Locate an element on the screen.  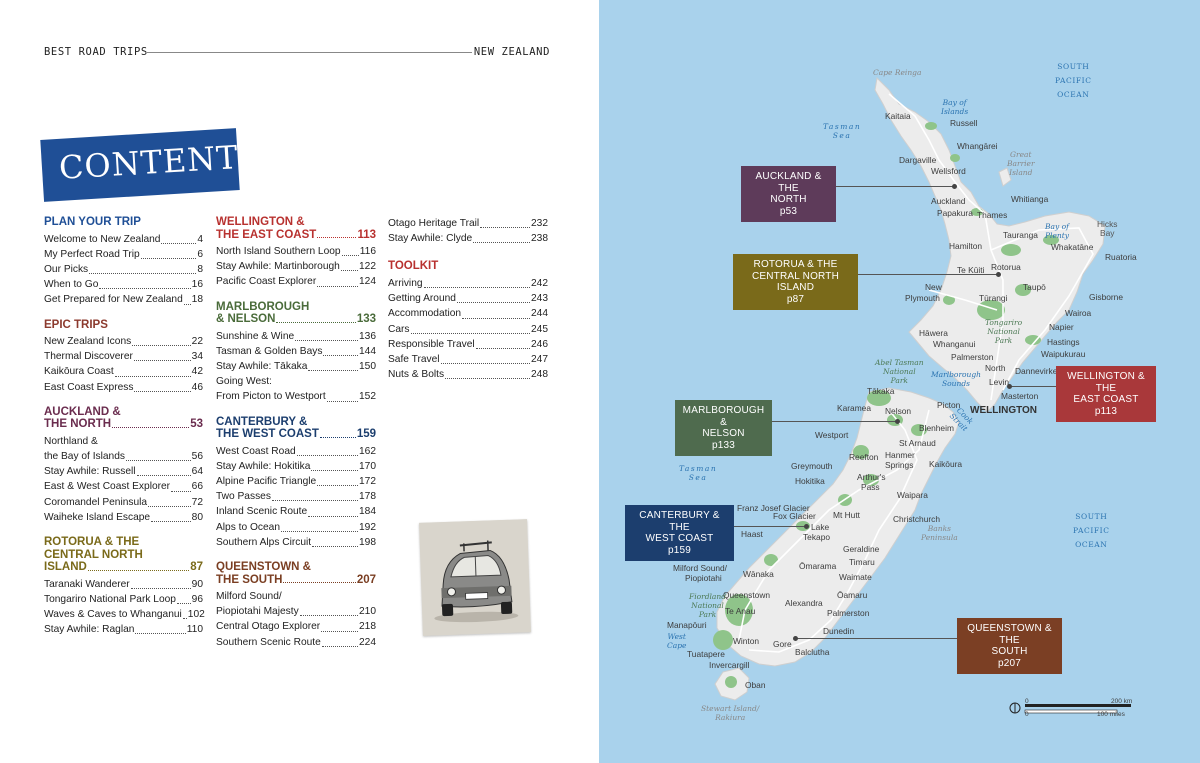
toc-entry: North Island Southern Loop 116 is located at coordinates (296, 251).